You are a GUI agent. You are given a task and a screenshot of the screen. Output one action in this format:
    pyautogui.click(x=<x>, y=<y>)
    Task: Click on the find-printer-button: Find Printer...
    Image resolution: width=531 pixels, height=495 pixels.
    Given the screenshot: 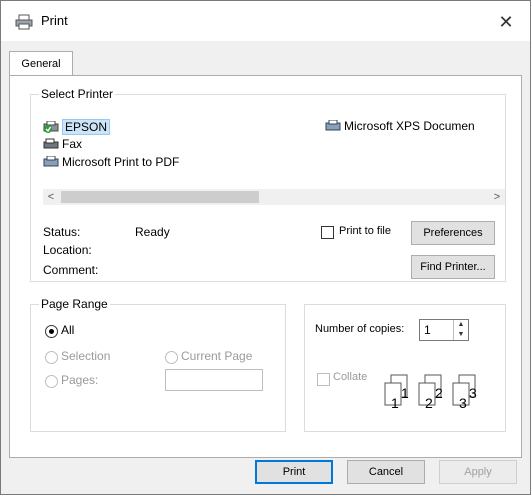 What is the action you would take?
    pyautogui.click(x=453, y=267)
    